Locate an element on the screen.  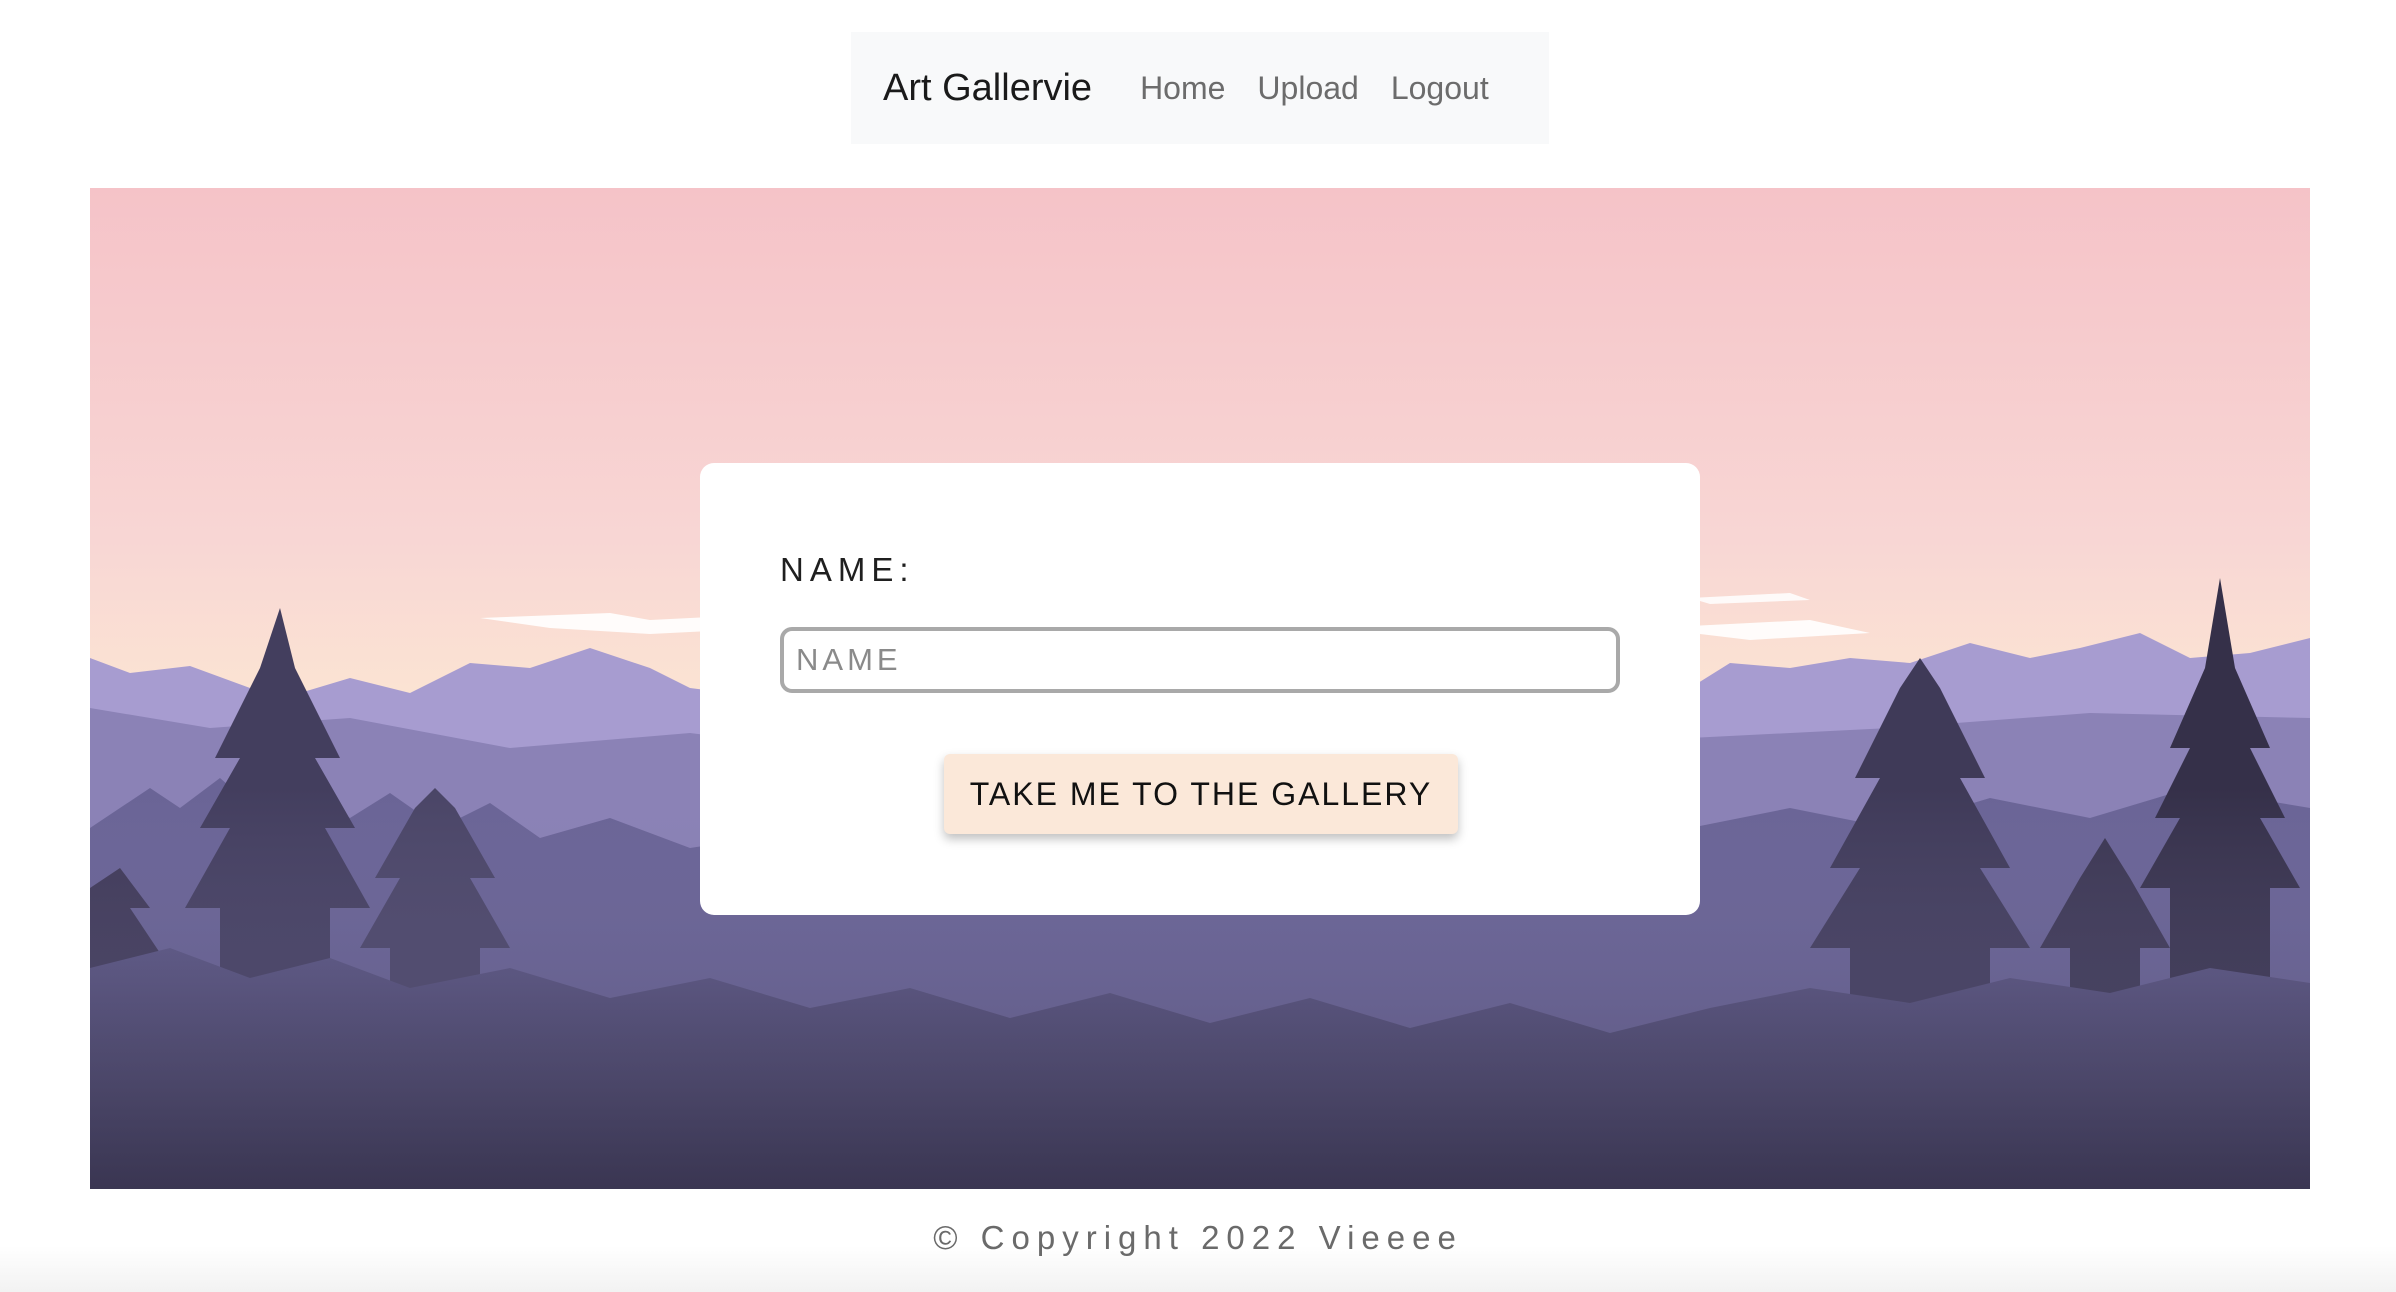
take-me-to-gallery-button: TAKE ME TO THE GALLERY is located at coordinates (1201, 794).